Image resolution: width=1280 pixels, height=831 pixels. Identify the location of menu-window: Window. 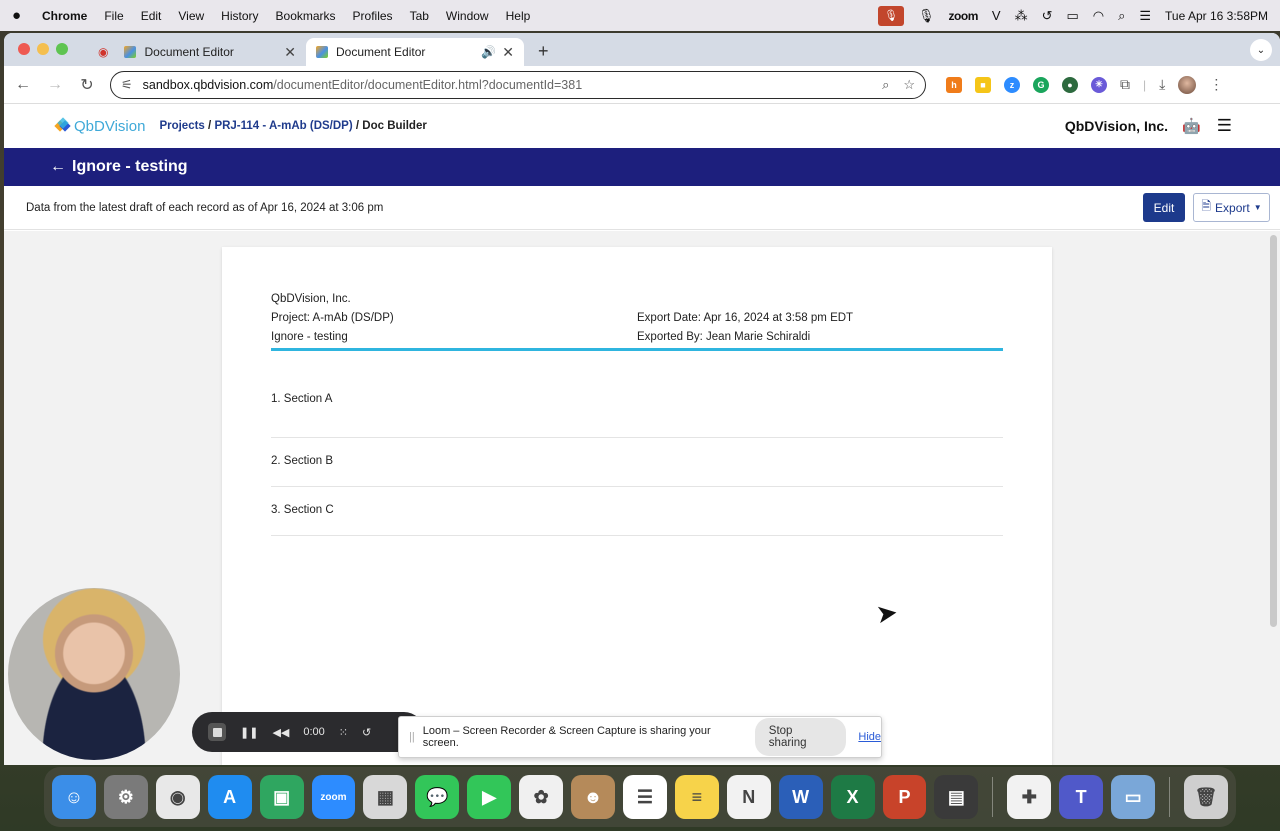
(467, 16).